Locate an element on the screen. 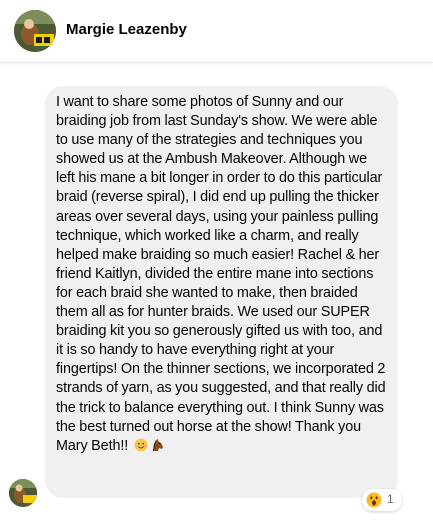  horse-face-icon is located at coordinates (157, 445).